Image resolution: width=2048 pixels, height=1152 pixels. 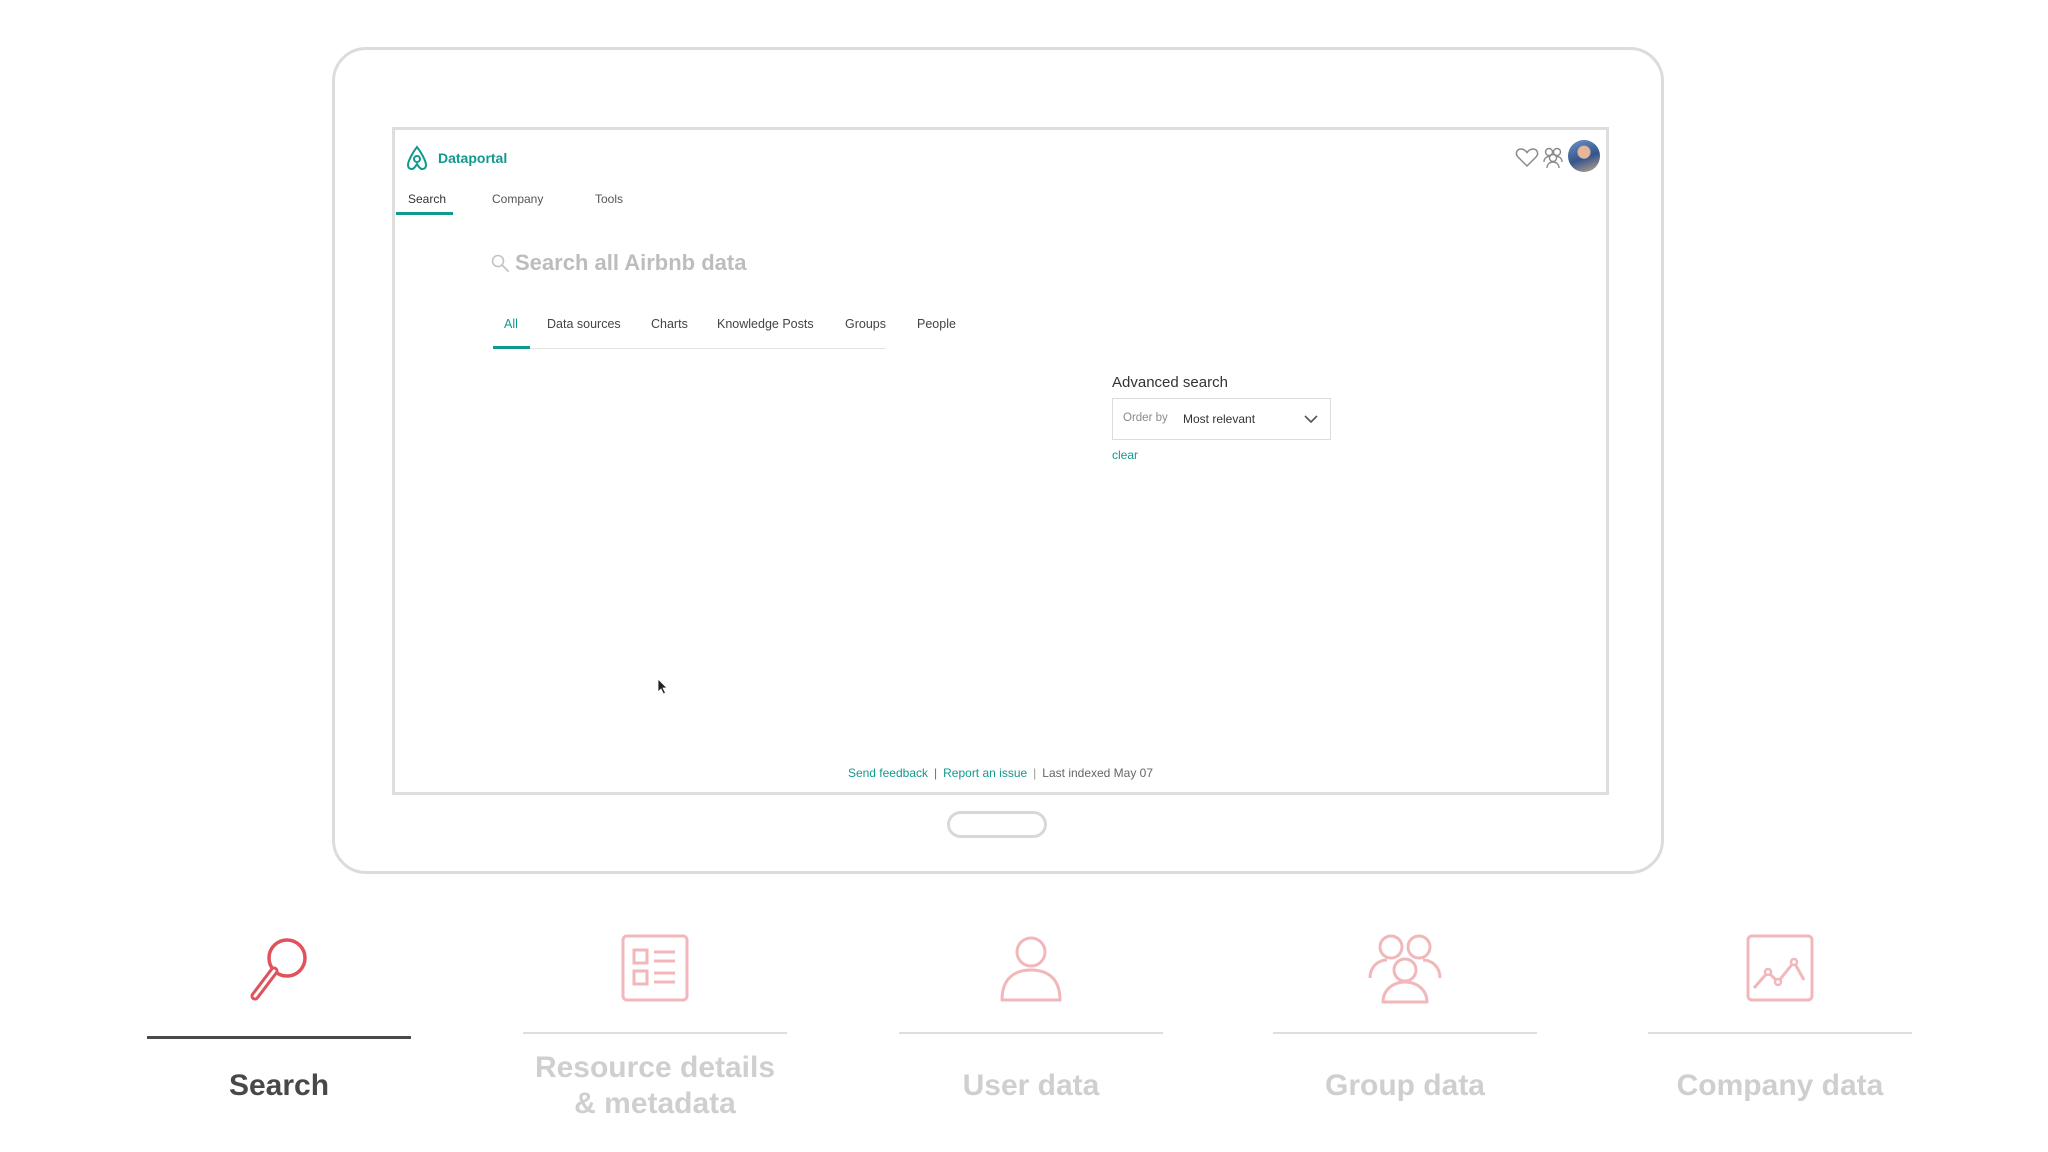 What do you see at coordinates (279, 1016) in the screenshot?
I see `feature-search: Search` at bounding box center [279, 1016].